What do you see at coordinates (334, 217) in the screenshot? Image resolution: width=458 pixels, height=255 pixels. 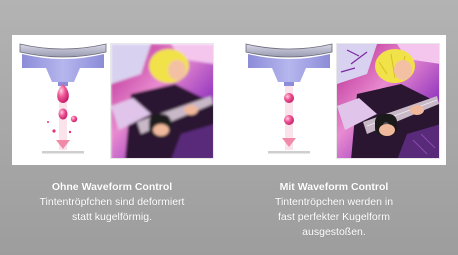 I see `caption-line: fast perfekter Kugelform` at bounding box center [334, 217].